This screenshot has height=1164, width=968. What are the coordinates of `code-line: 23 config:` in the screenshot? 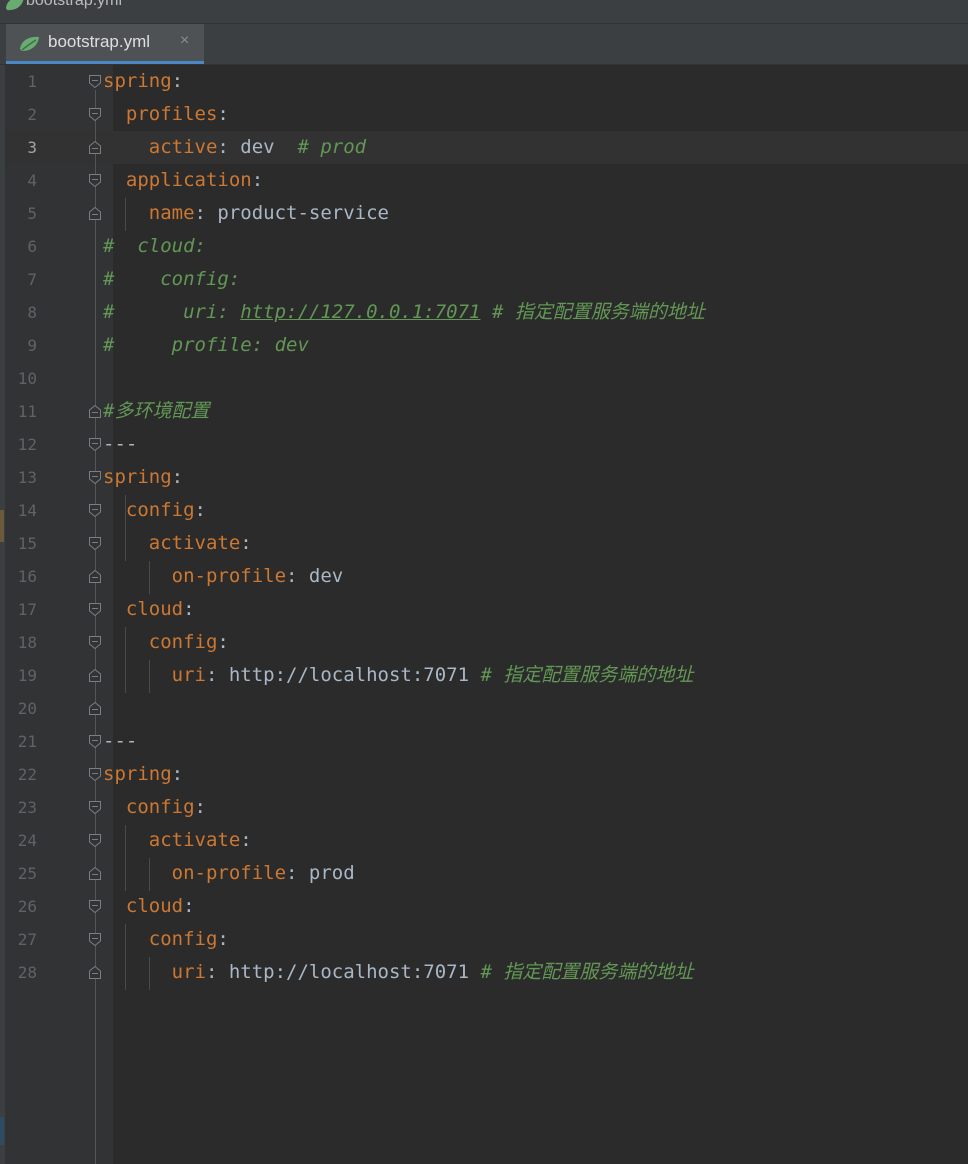 It's located at (484, 807).